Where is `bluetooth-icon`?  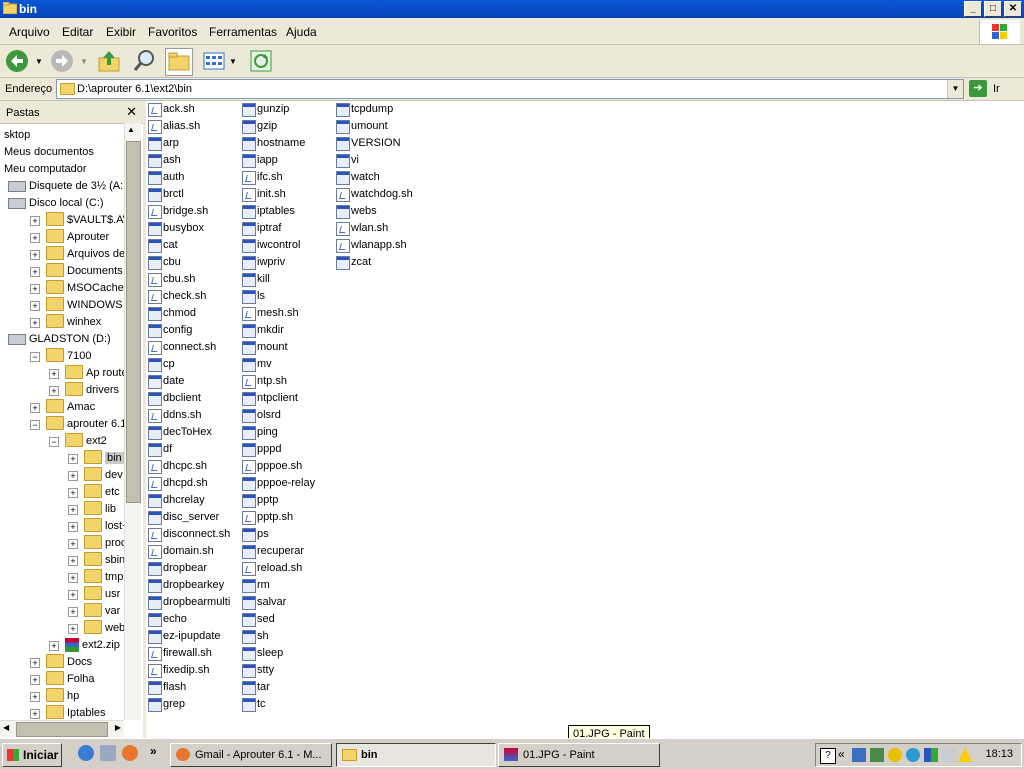
bluetooth-icon is located at coordinates (913, 755).